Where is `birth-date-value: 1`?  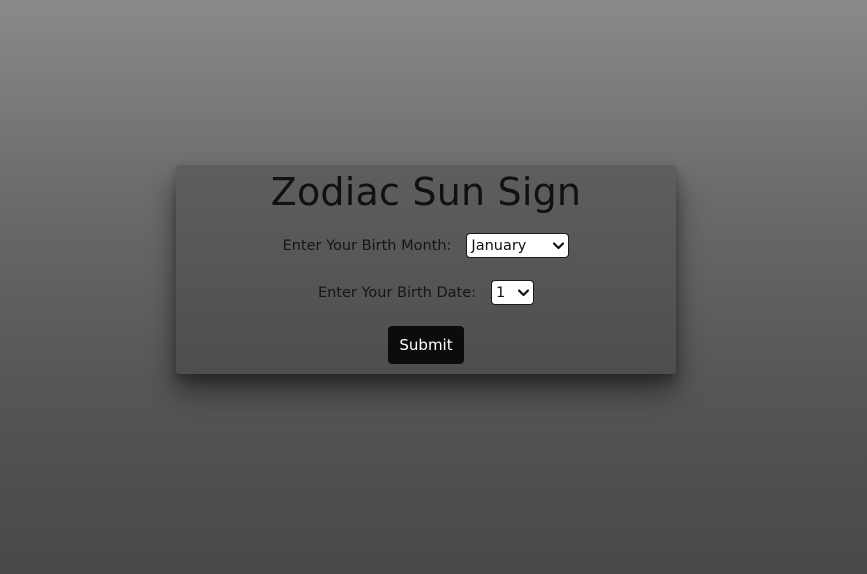
birth-date-value: 1 is located at coordinates (501, 292).